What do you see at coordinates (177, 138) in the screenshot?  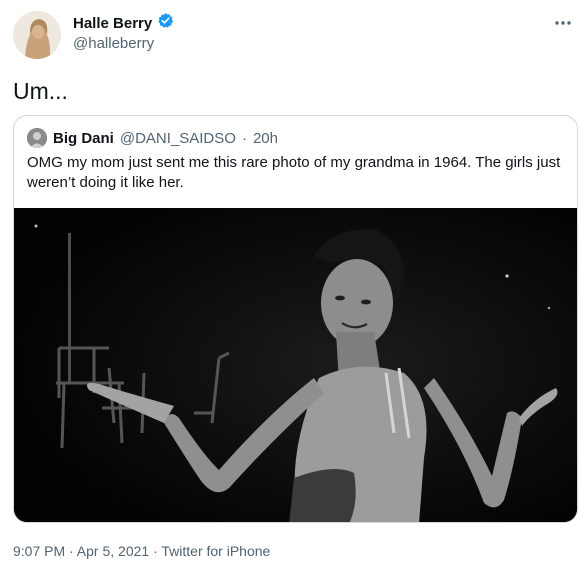 I see `quoted-author-handle: @DANI_SAIDSO` at bounding box center [177, 138].